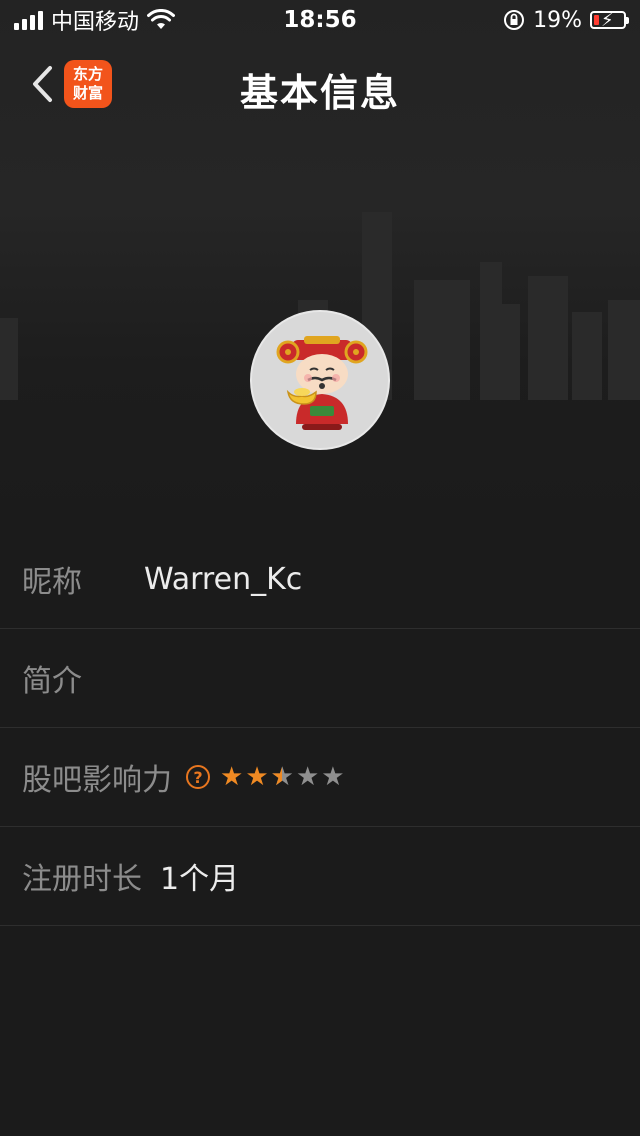  I want to click on battery-percent: 19%, so click(557, 20).